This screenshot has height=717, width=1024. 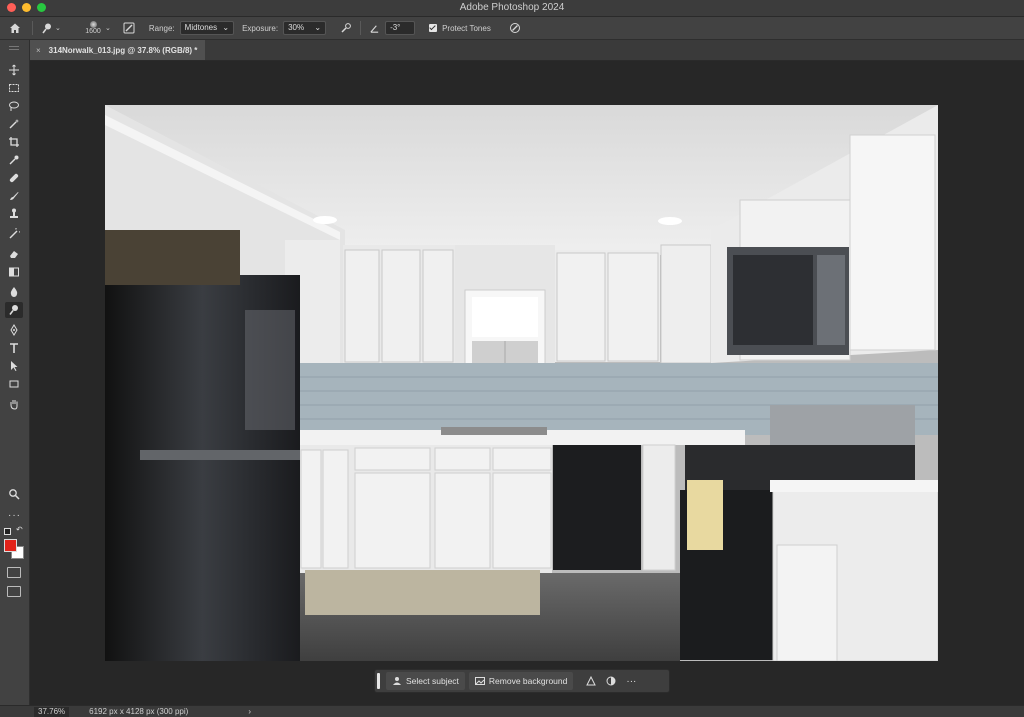 I want to click on brush-tool, so click(x=14, y=196).